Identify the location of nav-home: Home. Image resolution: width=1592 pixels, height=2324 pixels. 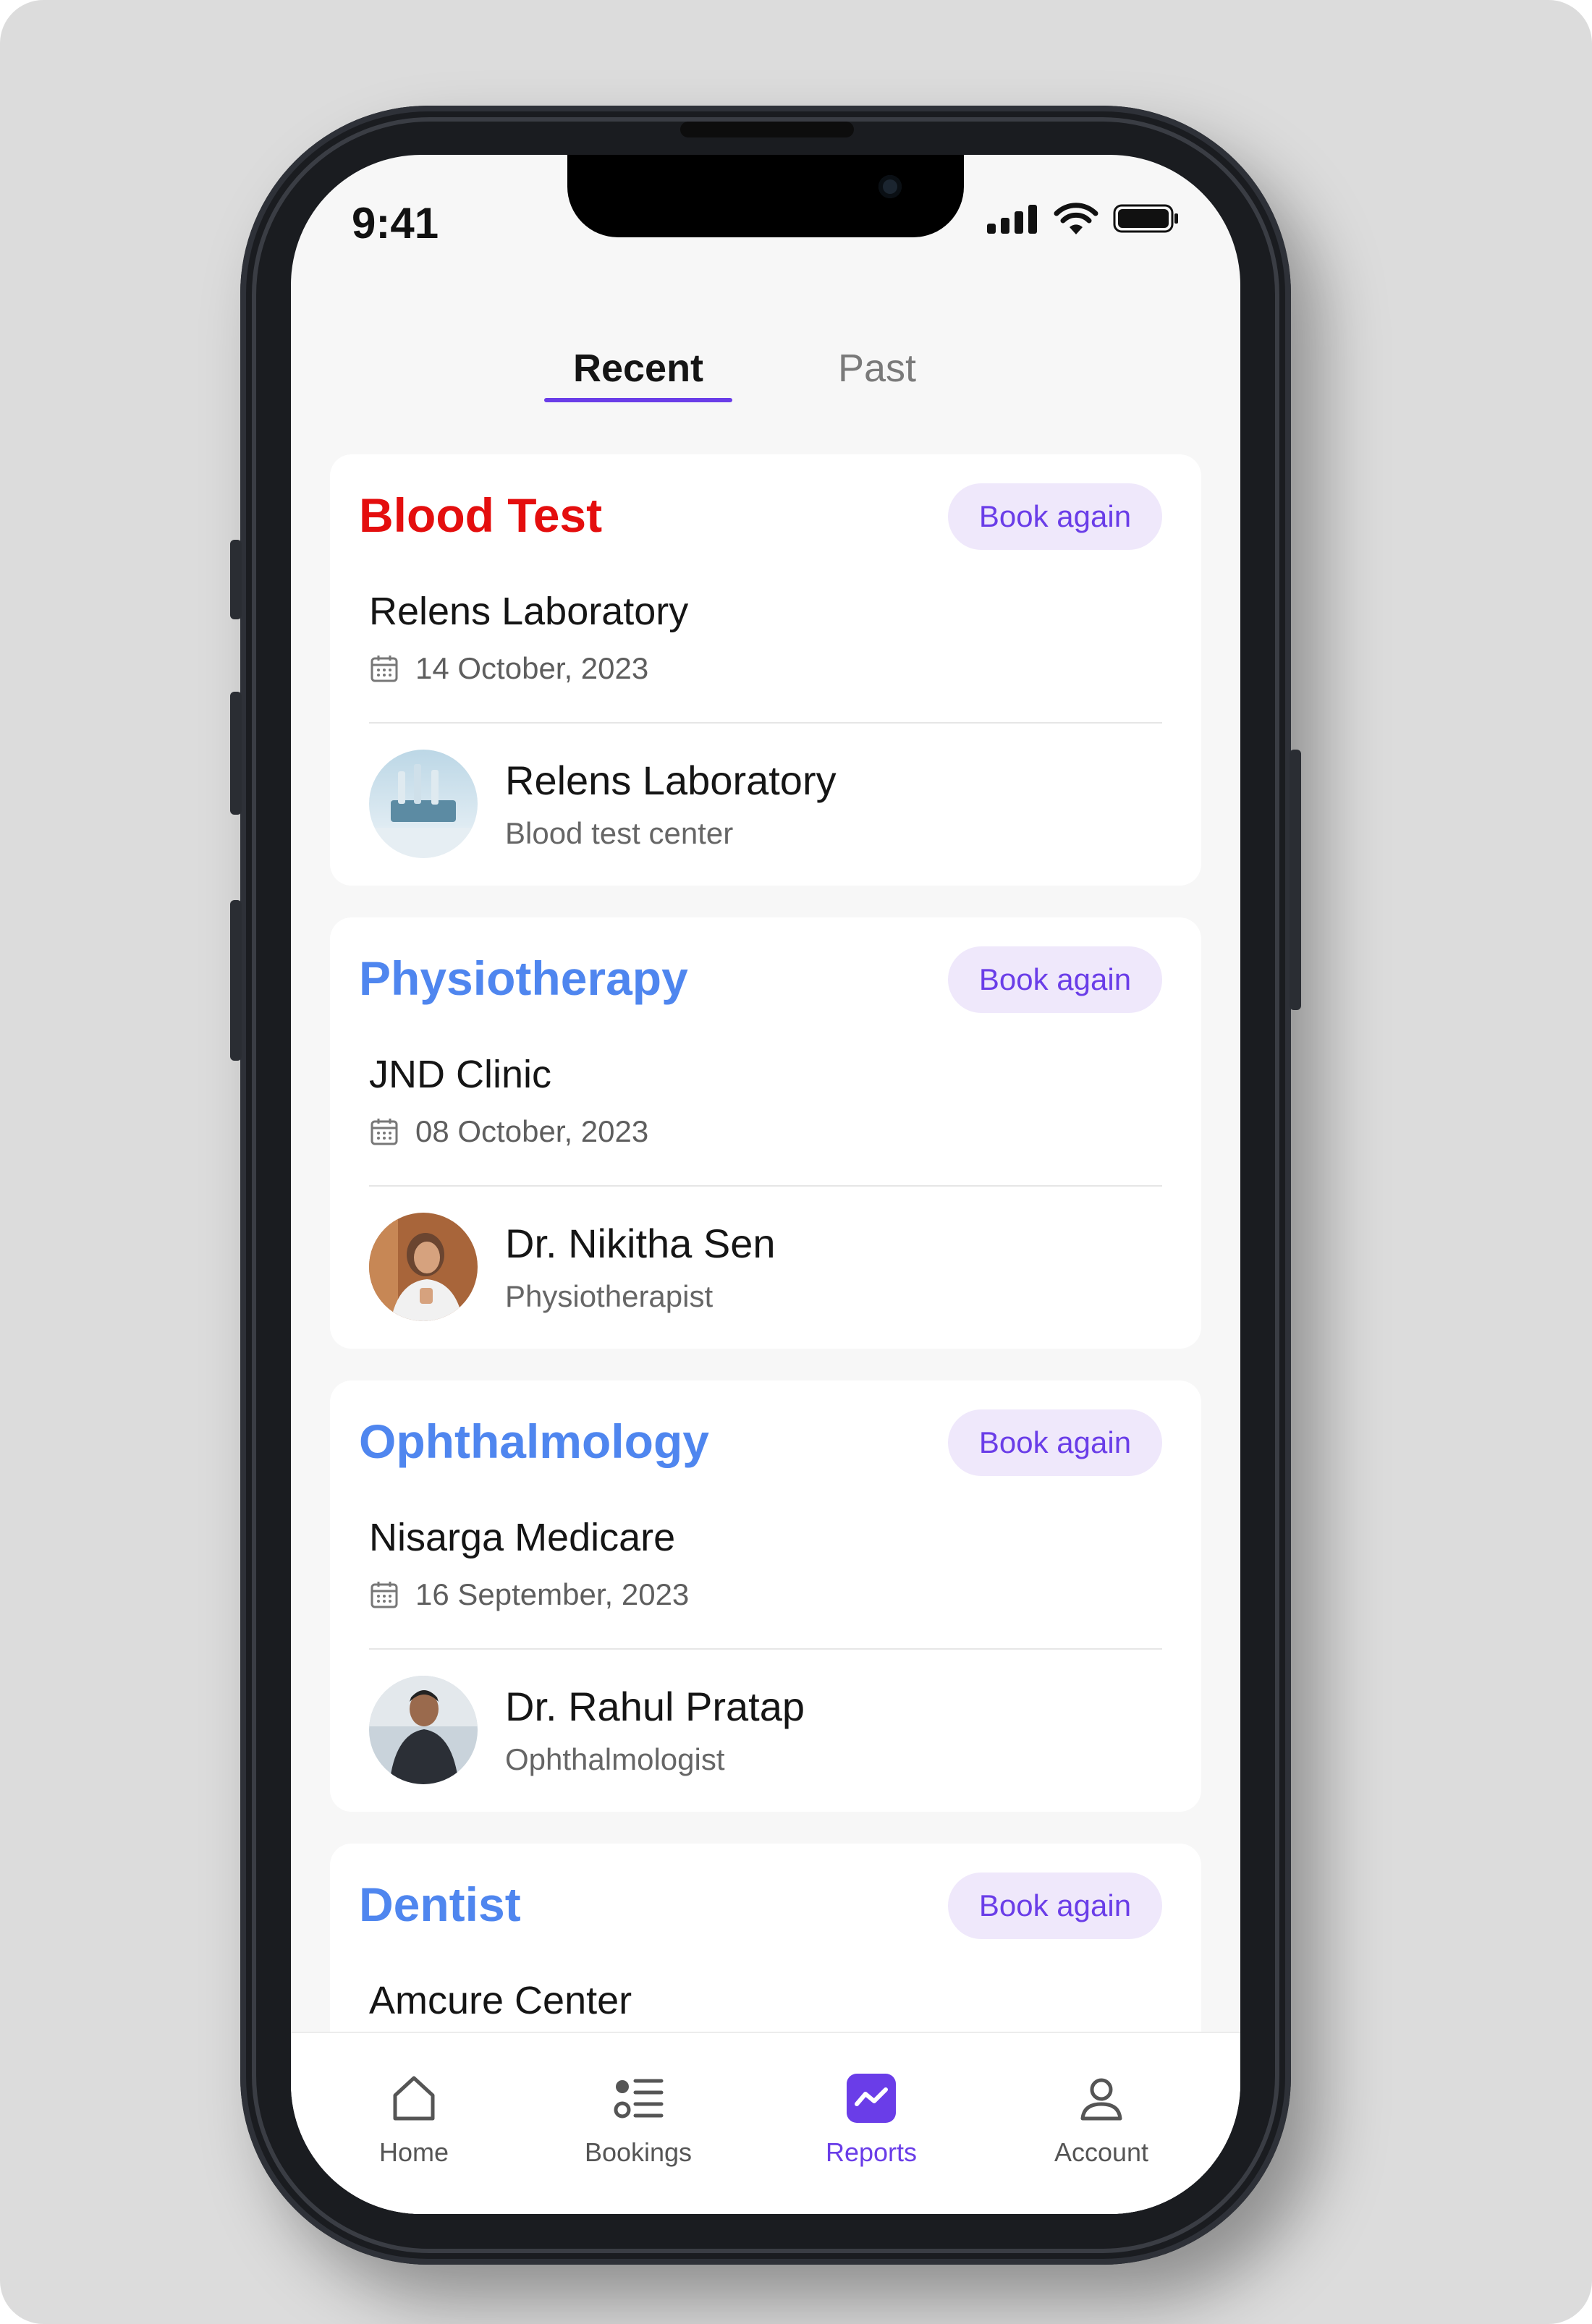
(414, 2118).